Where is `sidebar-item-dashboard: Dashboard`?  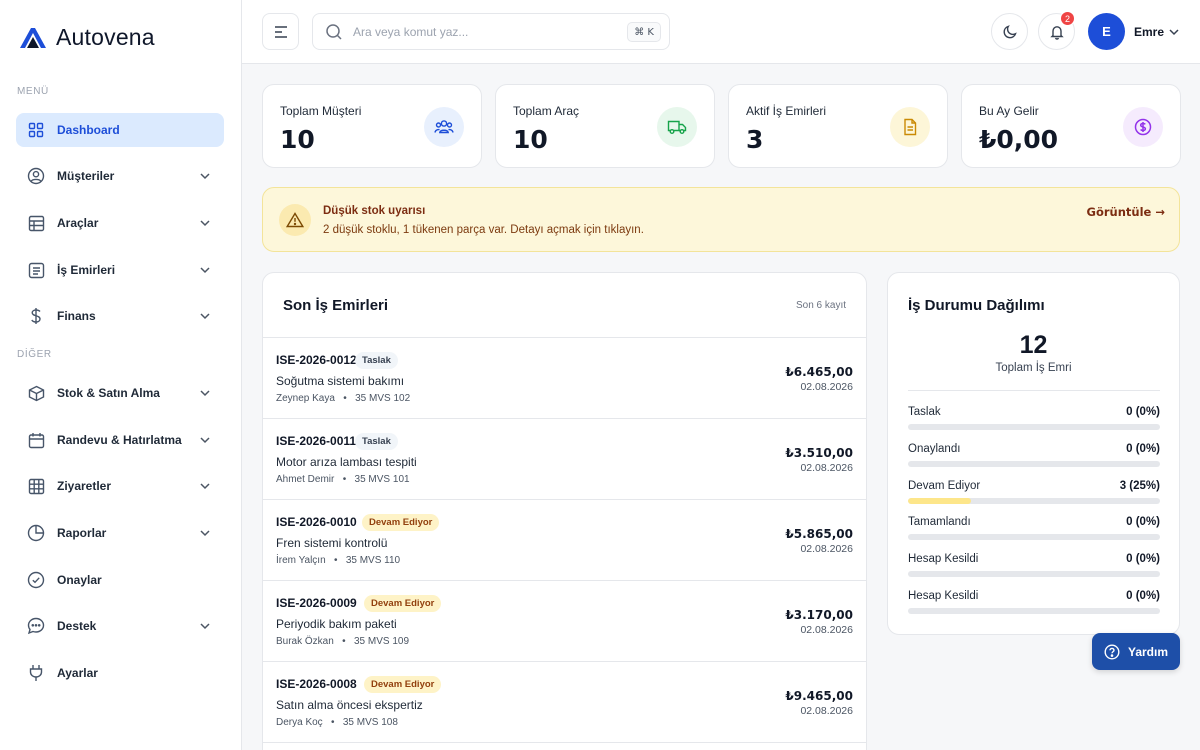
sidebar-item-dashboard: Dashboard is located at coordinates (120, 130).